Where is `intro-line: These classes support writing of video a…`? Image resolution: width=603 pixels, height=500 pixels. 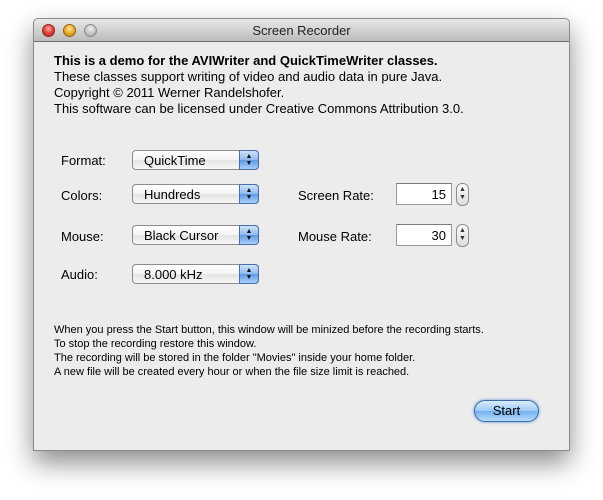
intro-line: These classes support writing of video a… is located at coordinates (248, 76).